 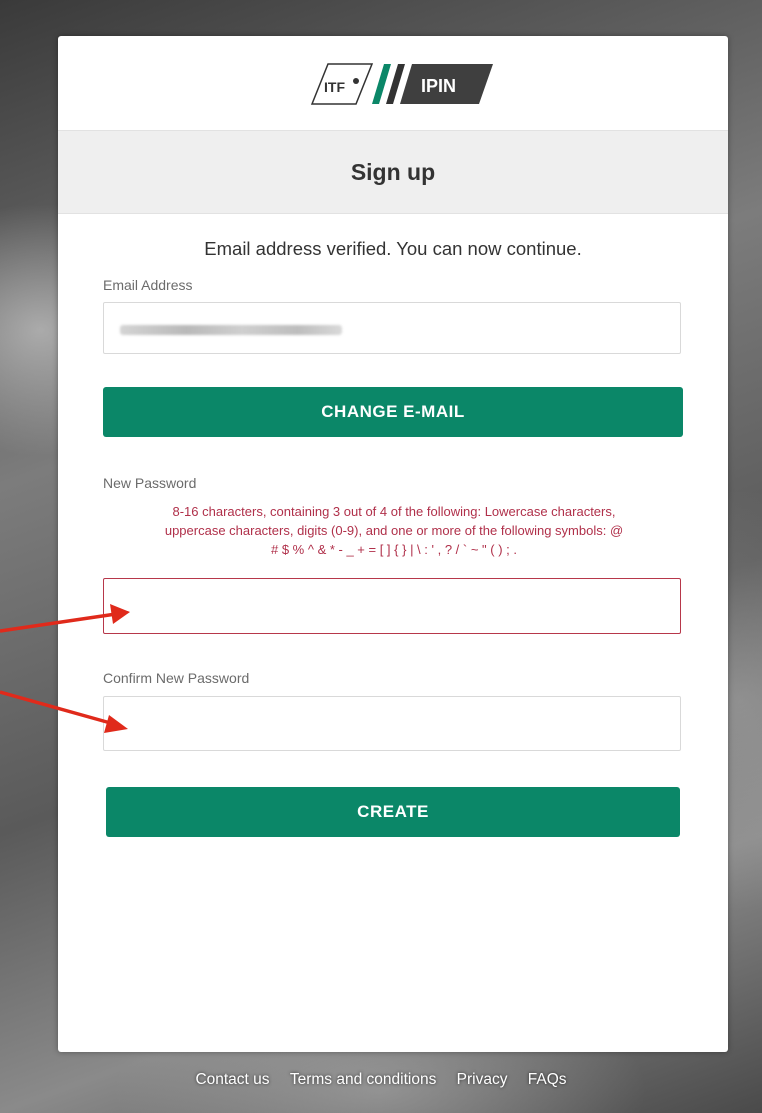 What do you see at coordinates (64, 711) in the screenshot?
I see `arrow-to-confirm-password` at bounding box center [64, 711].